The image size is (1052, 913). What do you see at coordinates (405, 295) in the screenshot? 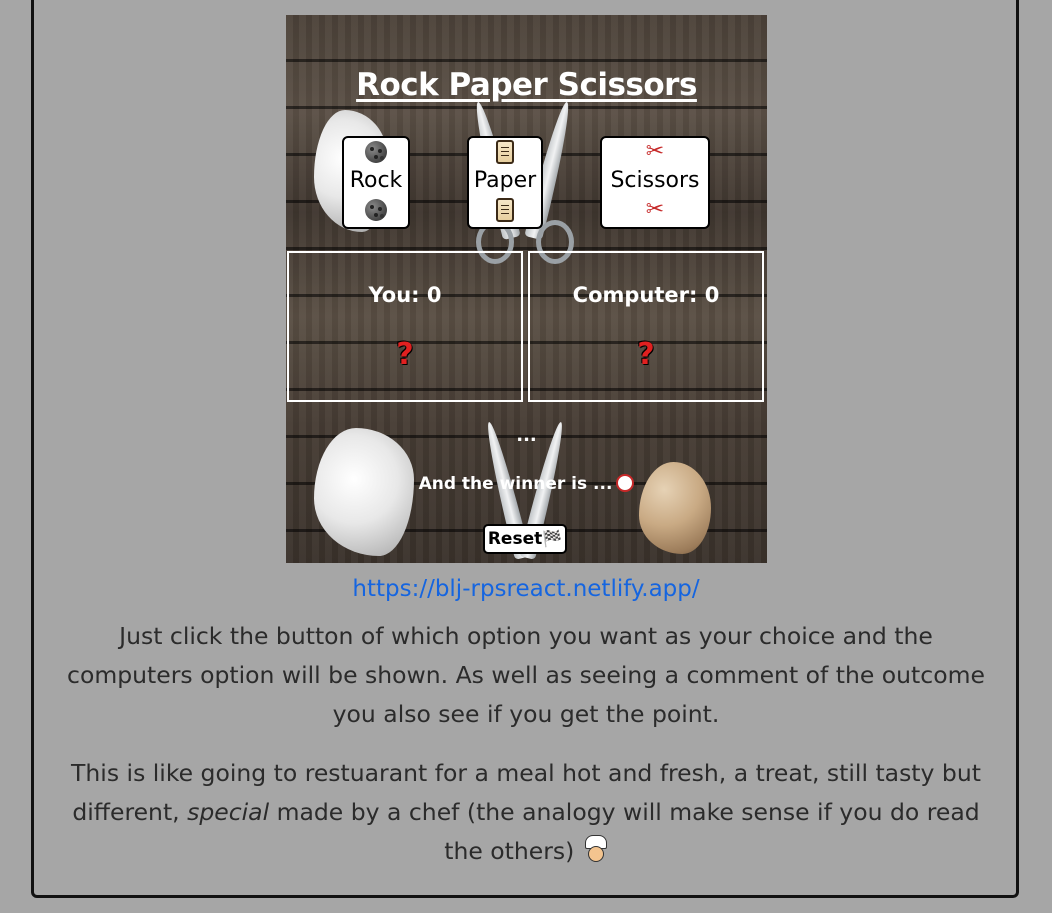
I see `player-score: You: 0` at bounding box center [405, 295].